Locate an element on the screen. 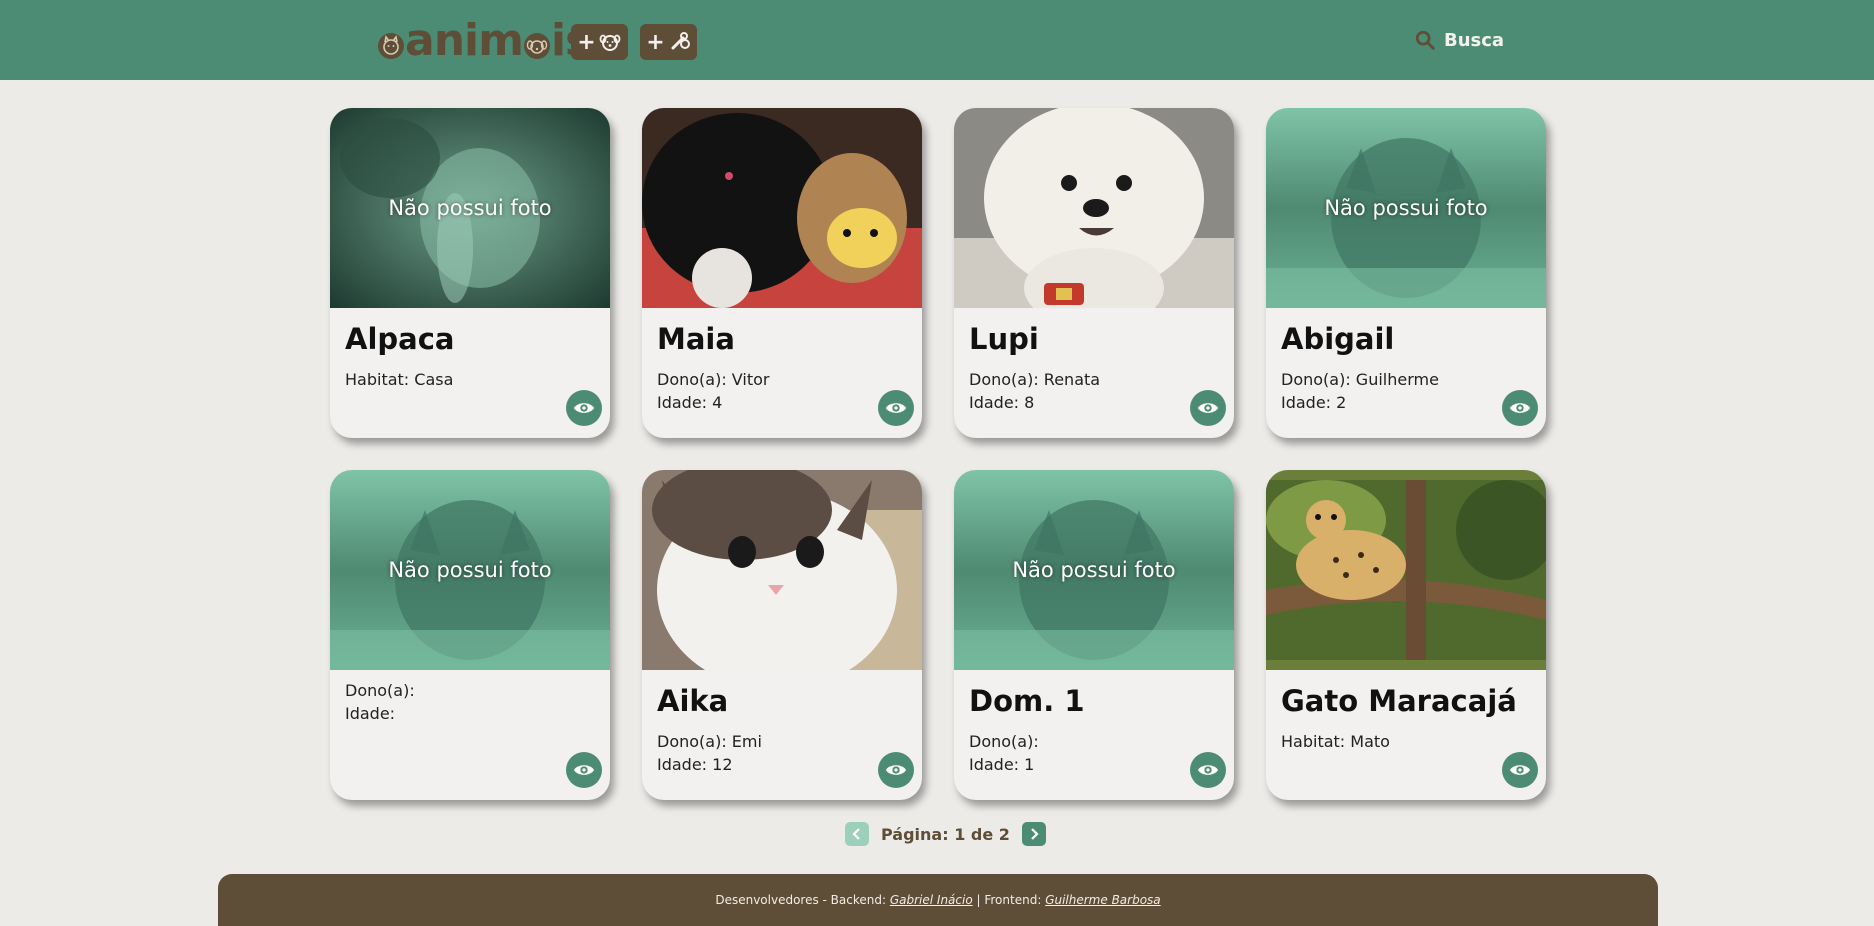  next-page-button is located at coordinates (1033, 834).